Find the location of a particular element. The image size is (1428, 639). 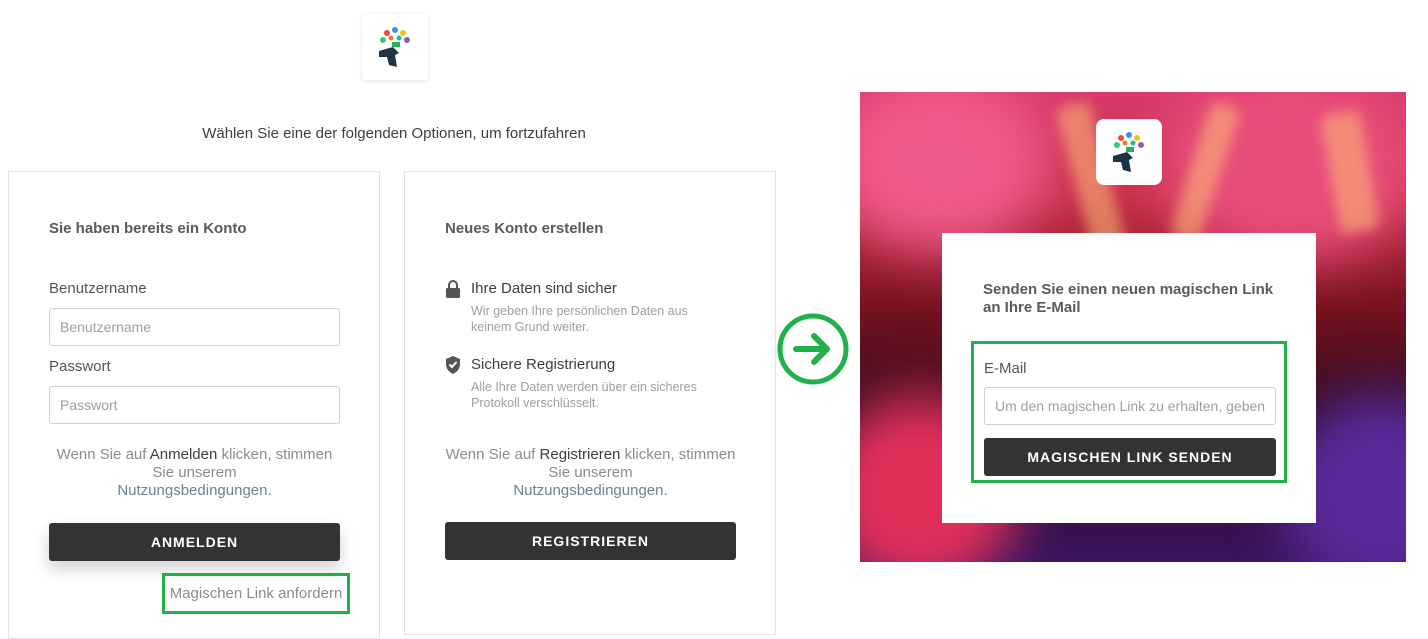

lock-icon is located at coordinates (453, 289).